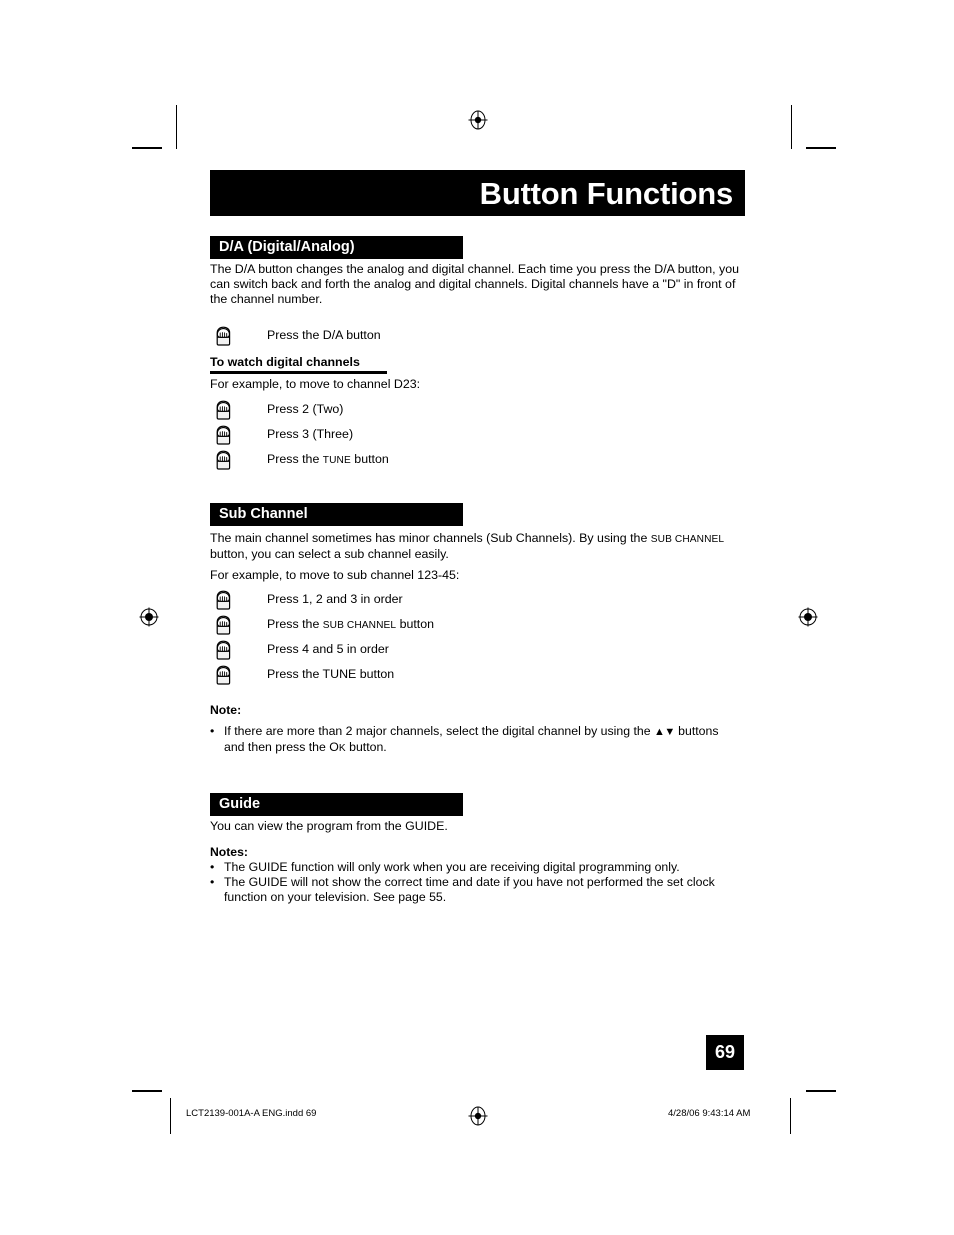 Image resolution: width=954 pixels, height=1235 pixels. Describe the element at coordinates (335, 599) in the screenshot. I see `step-label: Press 1, 2 and 3 in order` at that location.